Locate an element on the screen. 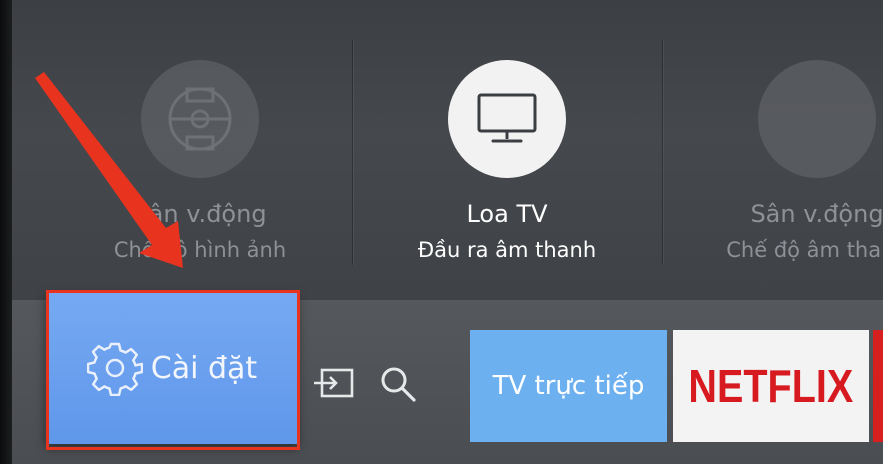 This screenshot has height=464, width=883. tv-bezel is located at coordinates (6, 232).